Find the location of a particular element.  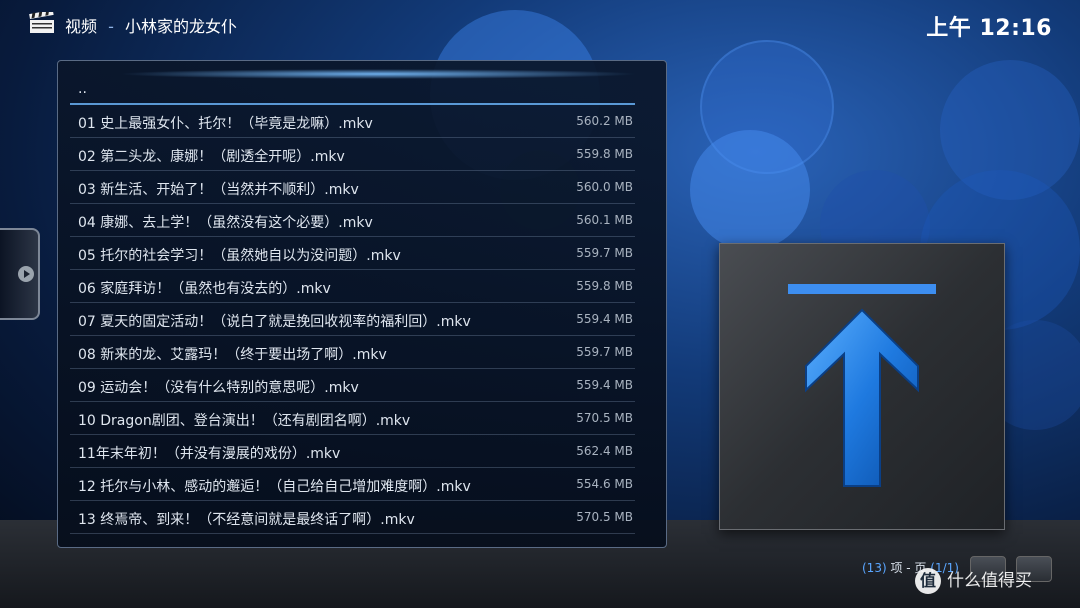

movie-clapperboard-icon is located at coordinates (41, 22).